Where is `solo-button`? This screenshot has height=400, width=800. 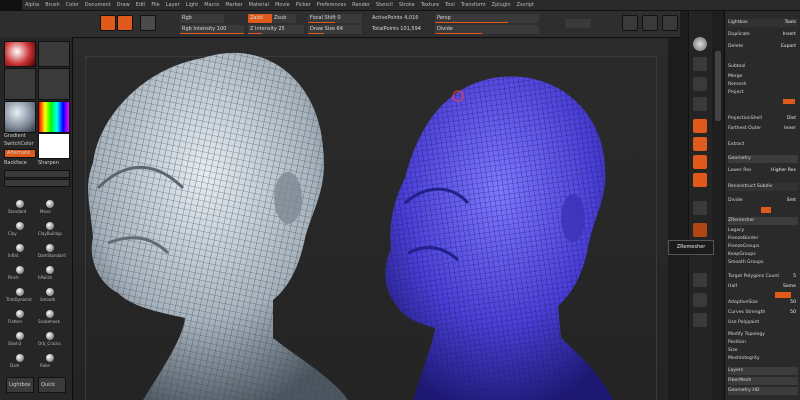
solo-button is located at coordinates (700, 300).